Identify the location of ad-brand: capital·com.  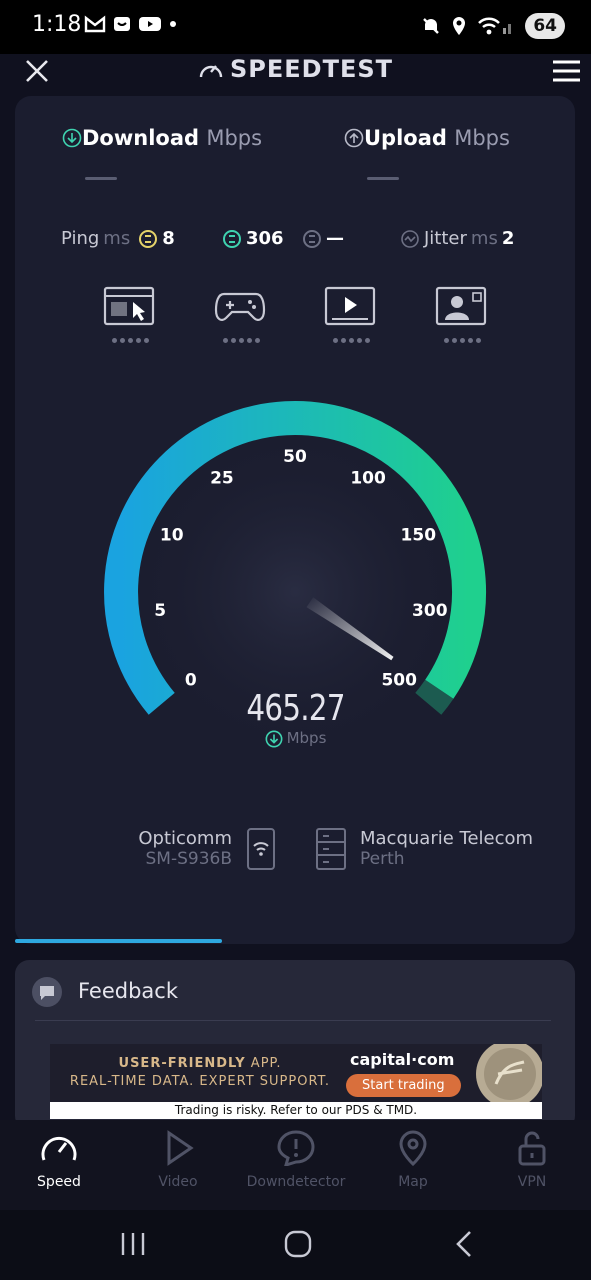
(402, 1059).